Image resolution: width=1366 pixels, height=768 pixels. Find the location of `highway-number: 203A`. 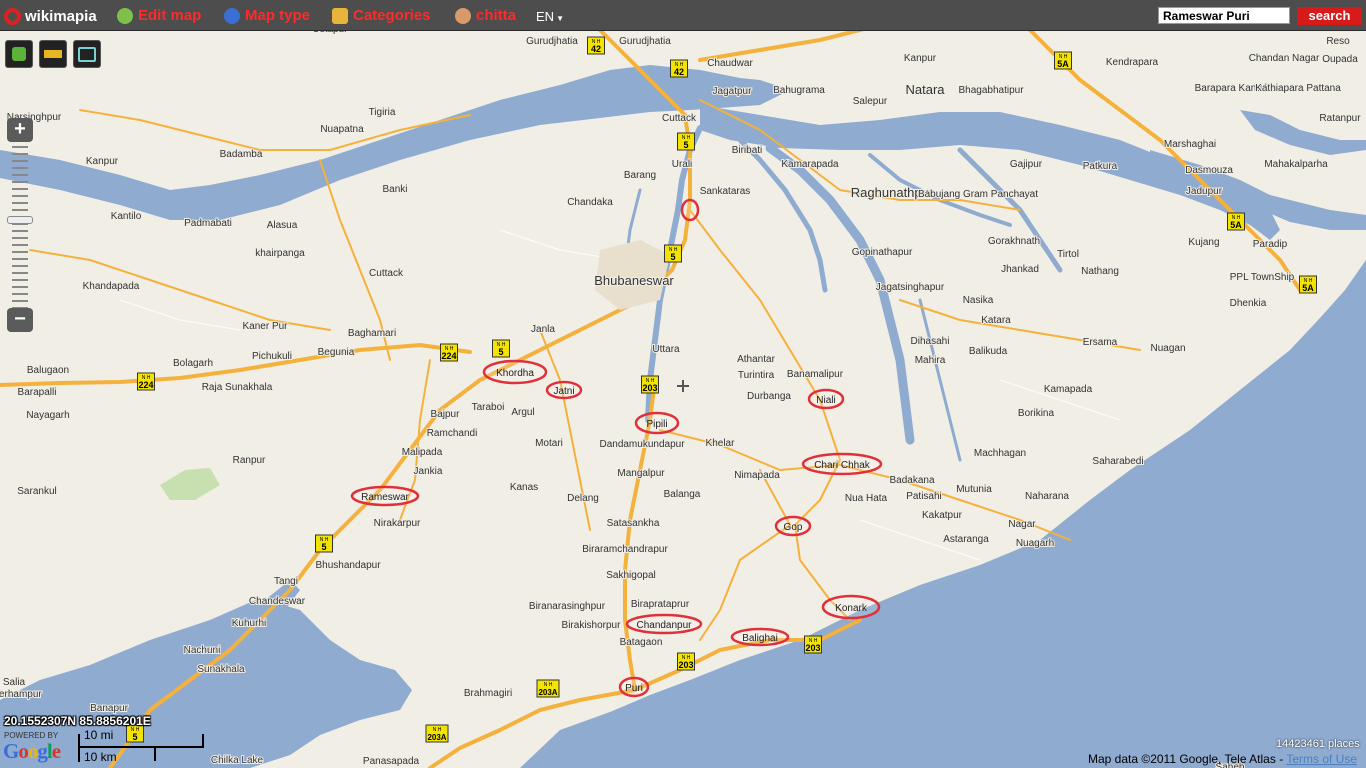

highway-number: 203A is located at coordinates (547, 692).